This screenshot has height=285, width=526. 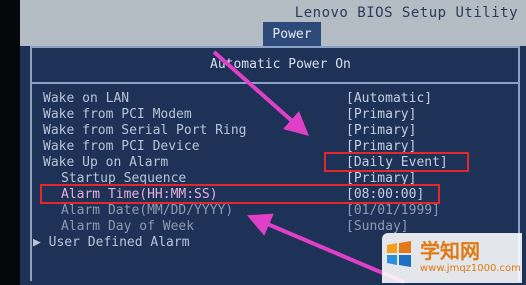 What do you see at coordinates (396, 162) in the screenshot?
I see `highlight-box-wake-alarm` at bounding box center [396, 162].